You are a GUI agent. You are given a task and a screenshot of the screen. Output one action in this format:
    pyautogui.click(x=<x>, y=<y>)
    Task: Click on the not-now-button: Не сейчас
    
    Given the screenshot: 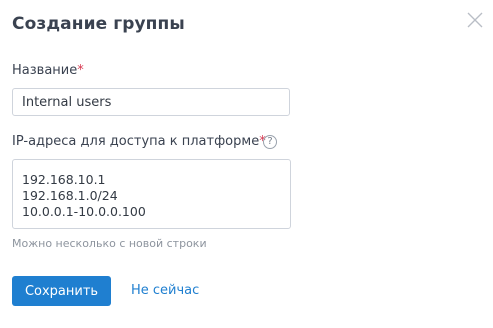 What is the action you would take?
    pyautogui.click(x=165, y=290)
    